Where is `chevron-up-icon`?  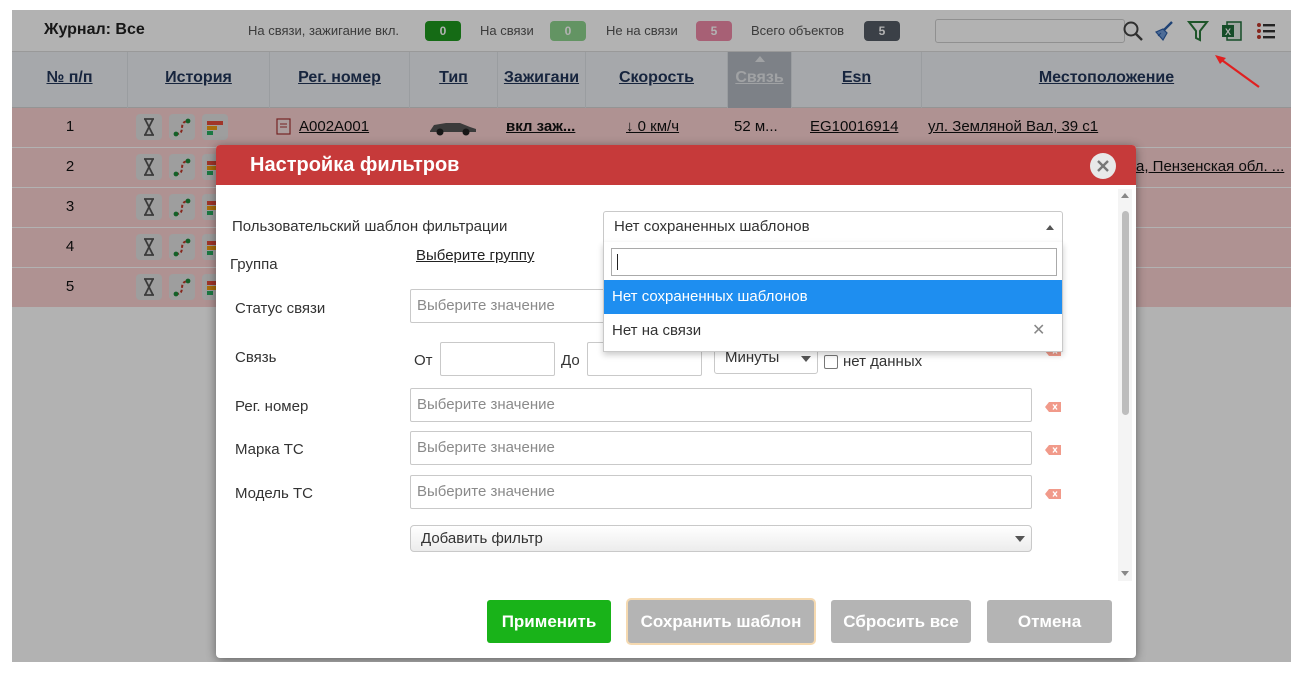
chevron-up-icon is located at coordinates (1050, 227).